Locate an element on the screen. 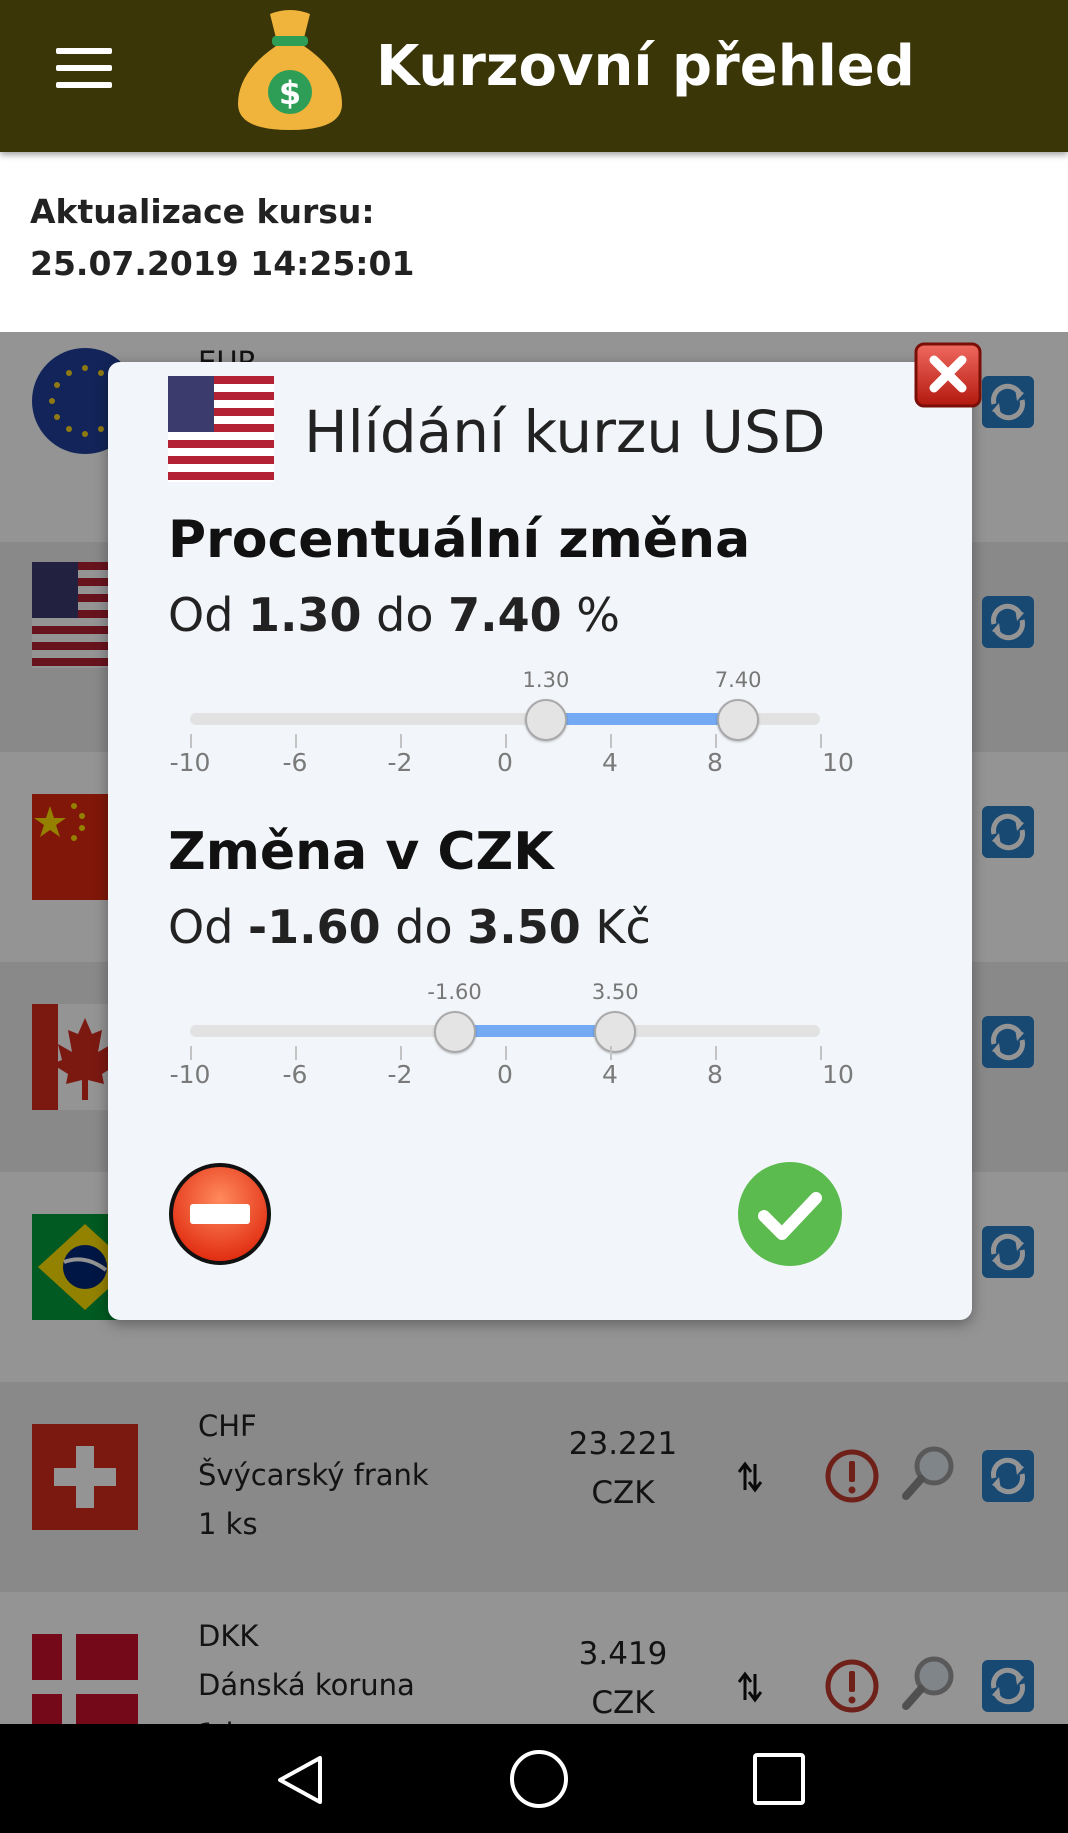  delete-icon is located at coordinates (220, 1214).